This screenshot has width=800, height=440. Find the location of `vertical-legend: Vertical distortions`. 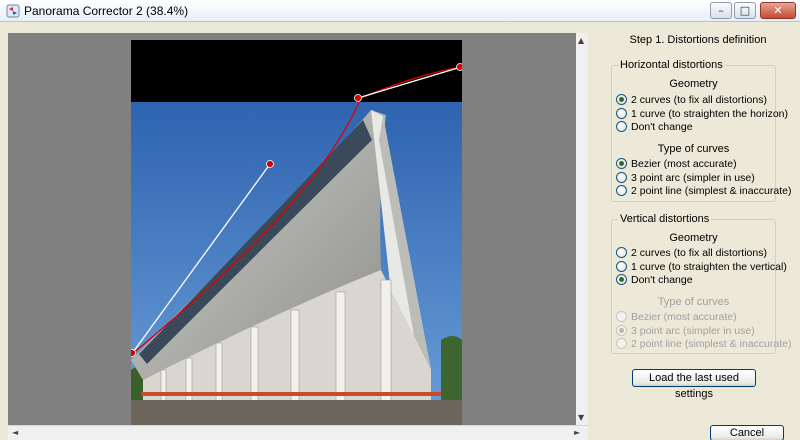

vertical-legend: Vertical distortions is located at coordinates (665, 219).